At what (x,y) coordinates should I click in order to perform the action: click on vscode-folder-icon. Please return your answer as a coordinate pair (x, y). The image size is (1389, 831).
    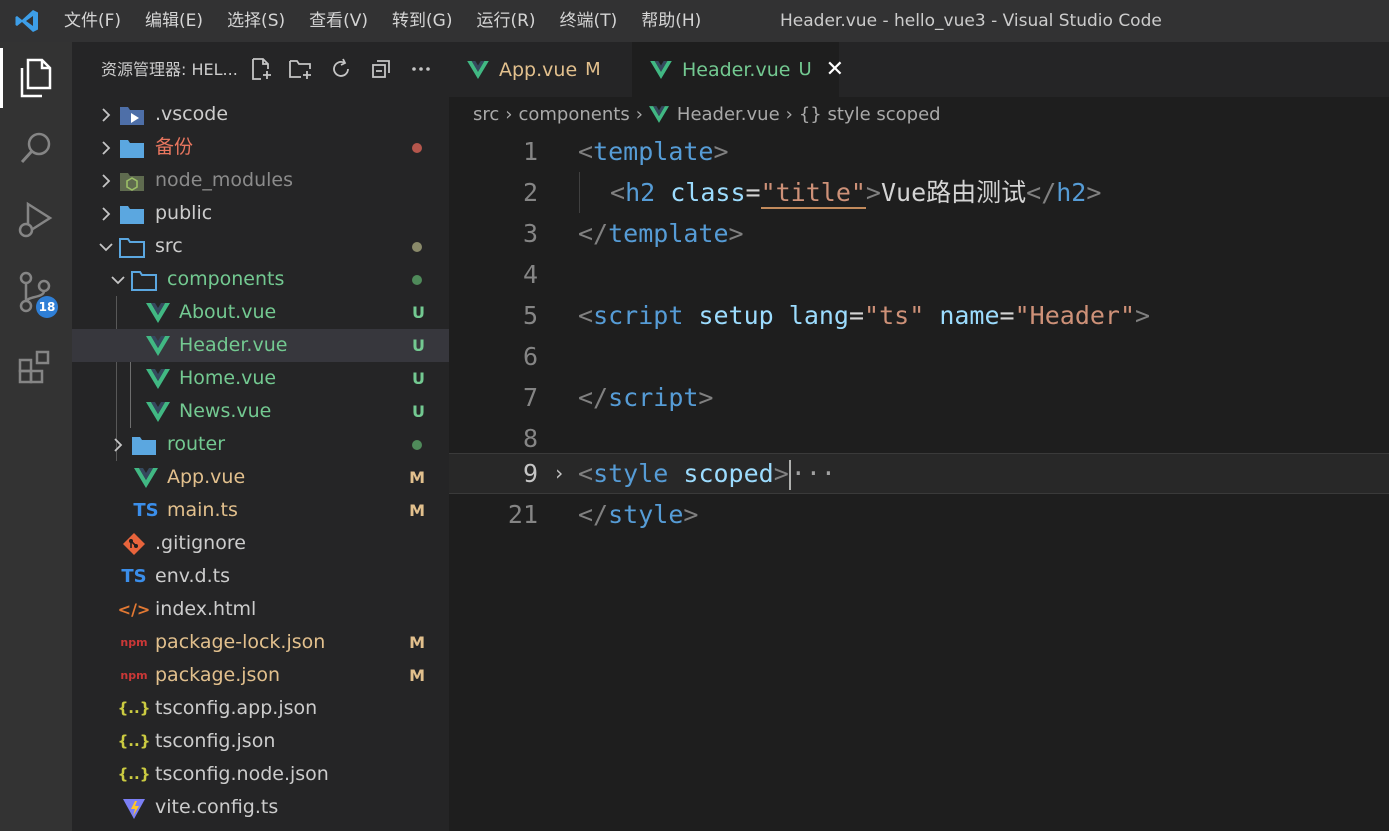
    Looking at the image, I should click on (132, 114).